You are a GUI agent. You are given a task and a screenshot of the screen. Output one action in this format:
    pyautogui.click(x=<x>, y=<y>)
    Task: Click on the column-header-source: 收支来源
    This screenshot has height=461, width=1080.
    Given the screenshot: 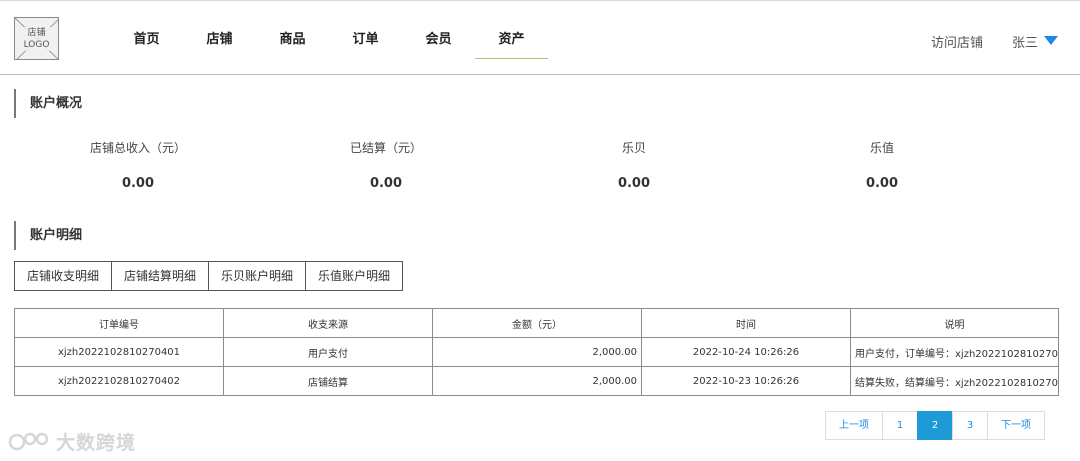 What is the action you would take?
    pyautogui.click(x=328, y=323)
    